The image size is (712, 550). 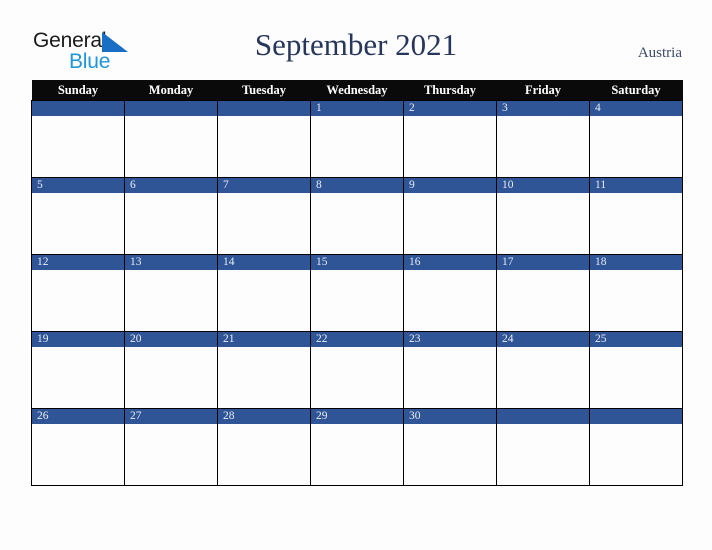 I want to click on day-number: 30, so click(x=450, y=416).